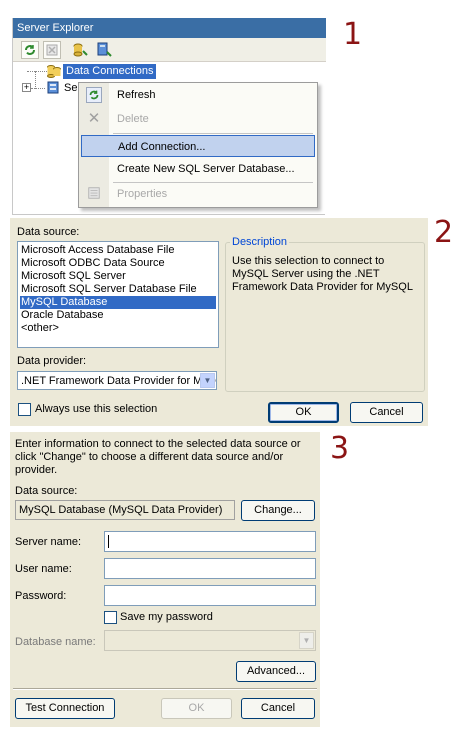 The image size is (461, 739). Describe the element at coordinates (118, 289) in the screenshot. I see `list-item: Microsoft SQL Server Database File` at that location.